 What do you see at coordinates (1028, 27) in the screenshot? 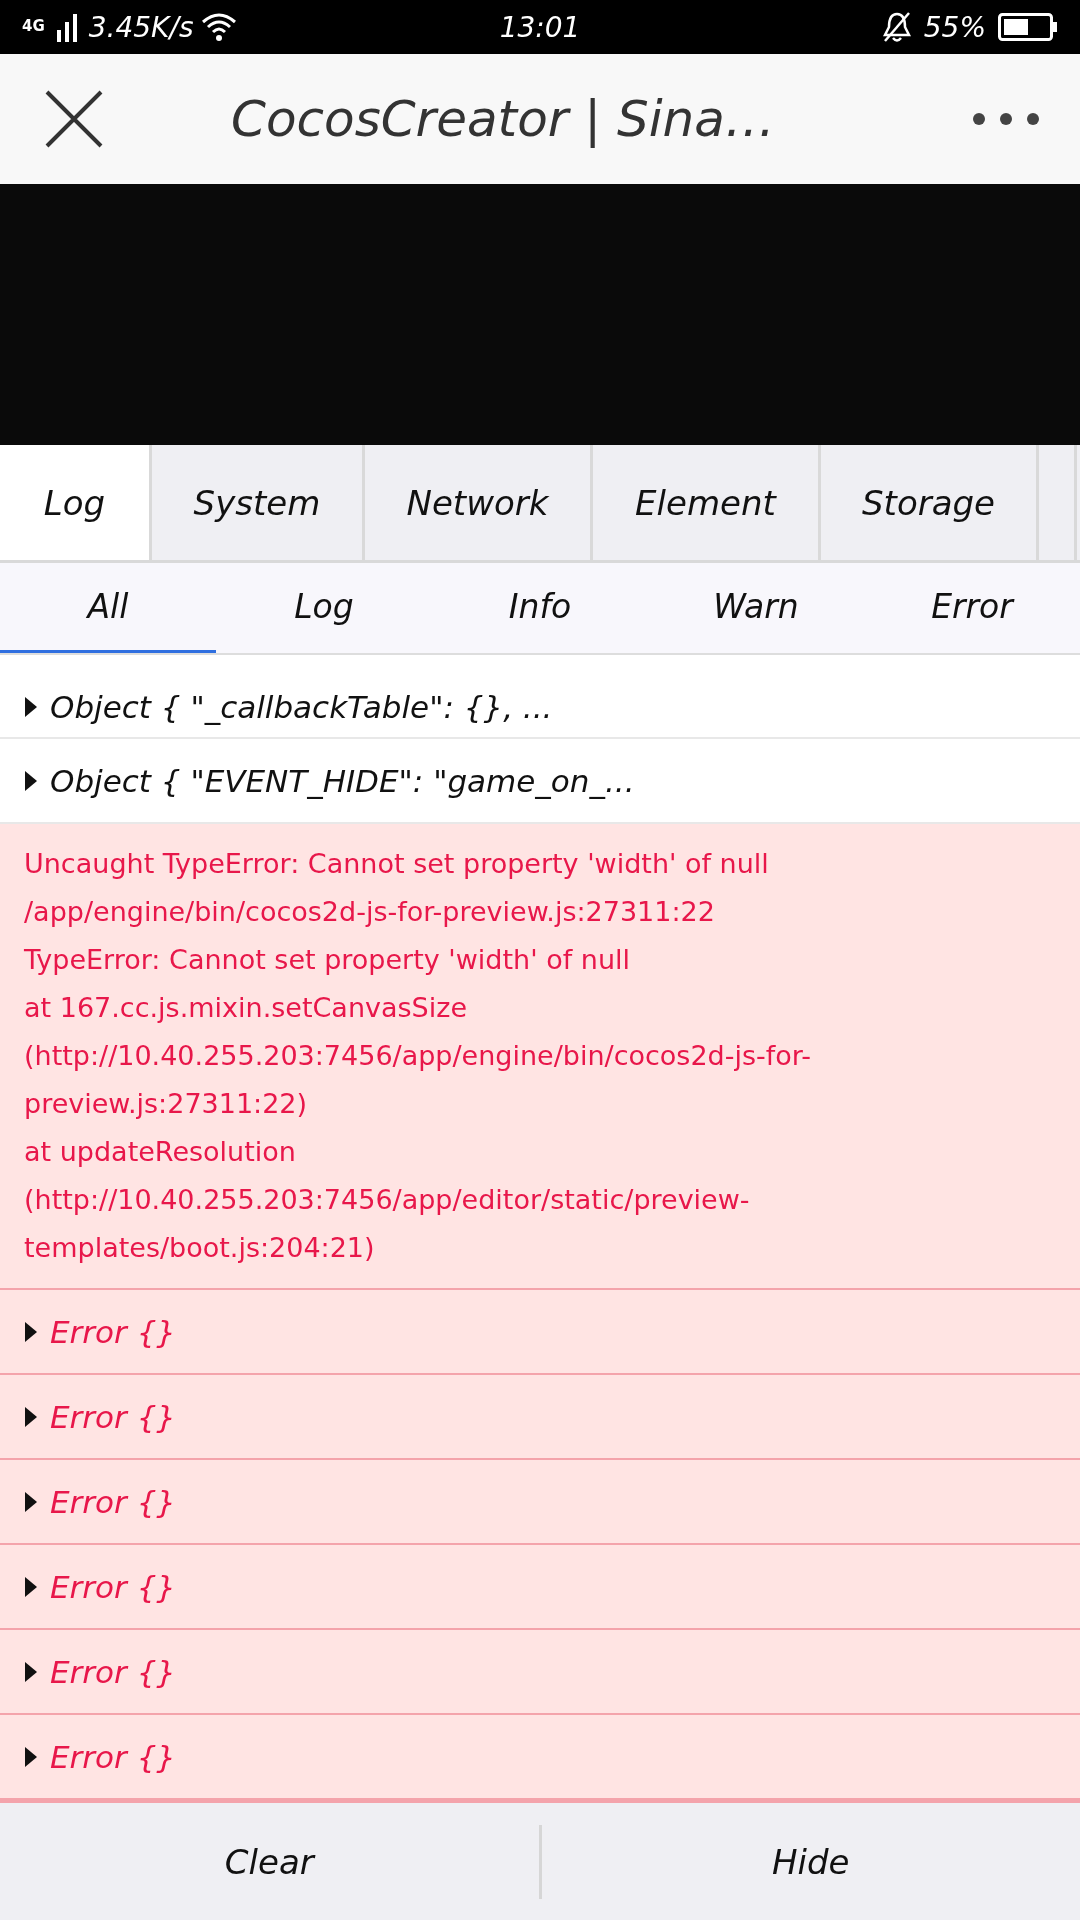
I see `battery-icon` at bounding box center [1028, 27].